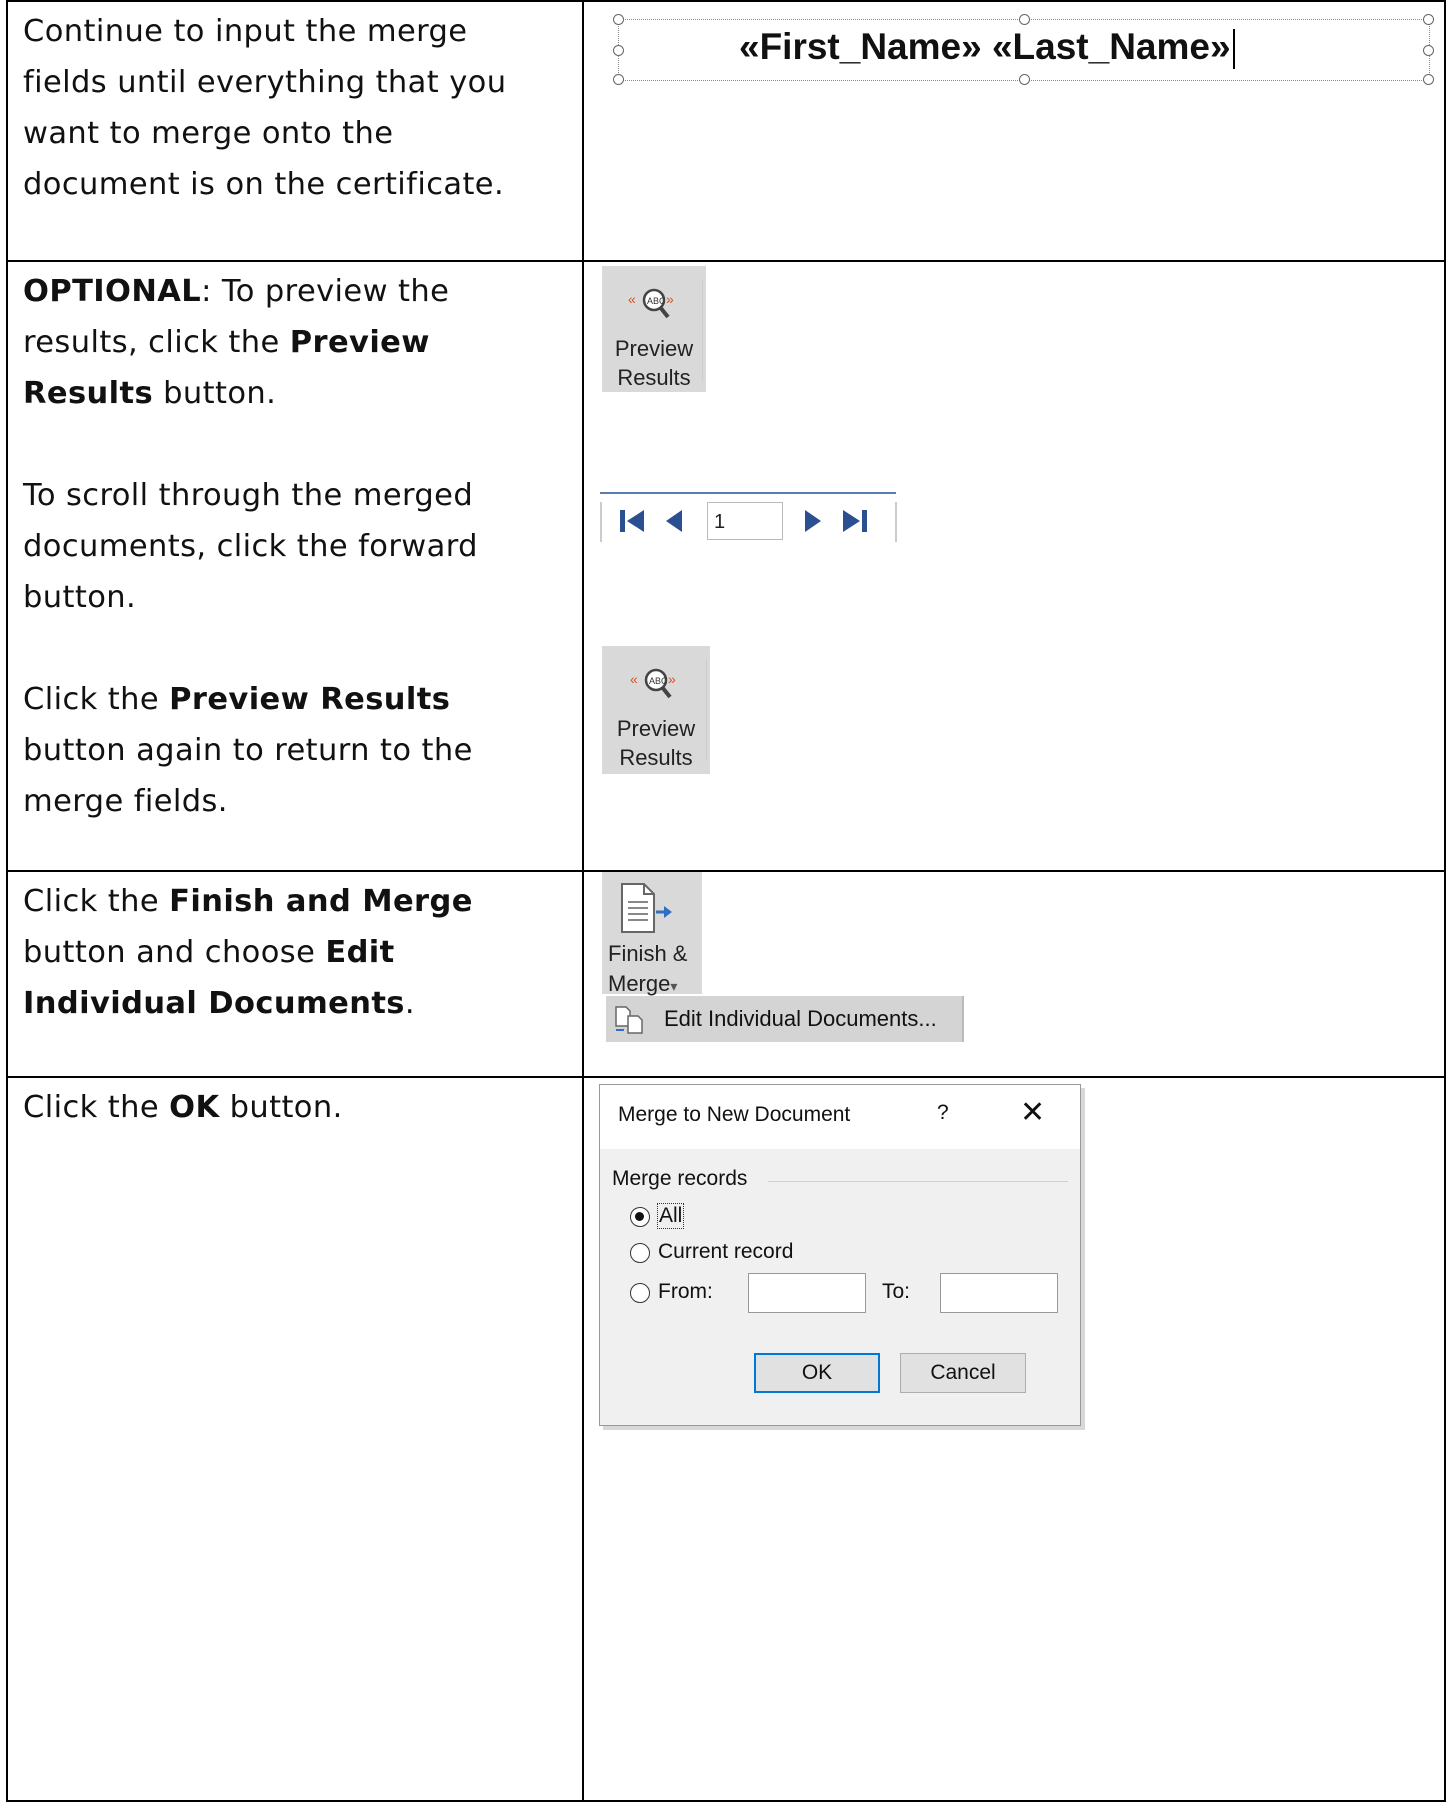  Describe the element at coordinates (1032, 1112) in the screenshot. I see `close-icon: ✕` at that location.